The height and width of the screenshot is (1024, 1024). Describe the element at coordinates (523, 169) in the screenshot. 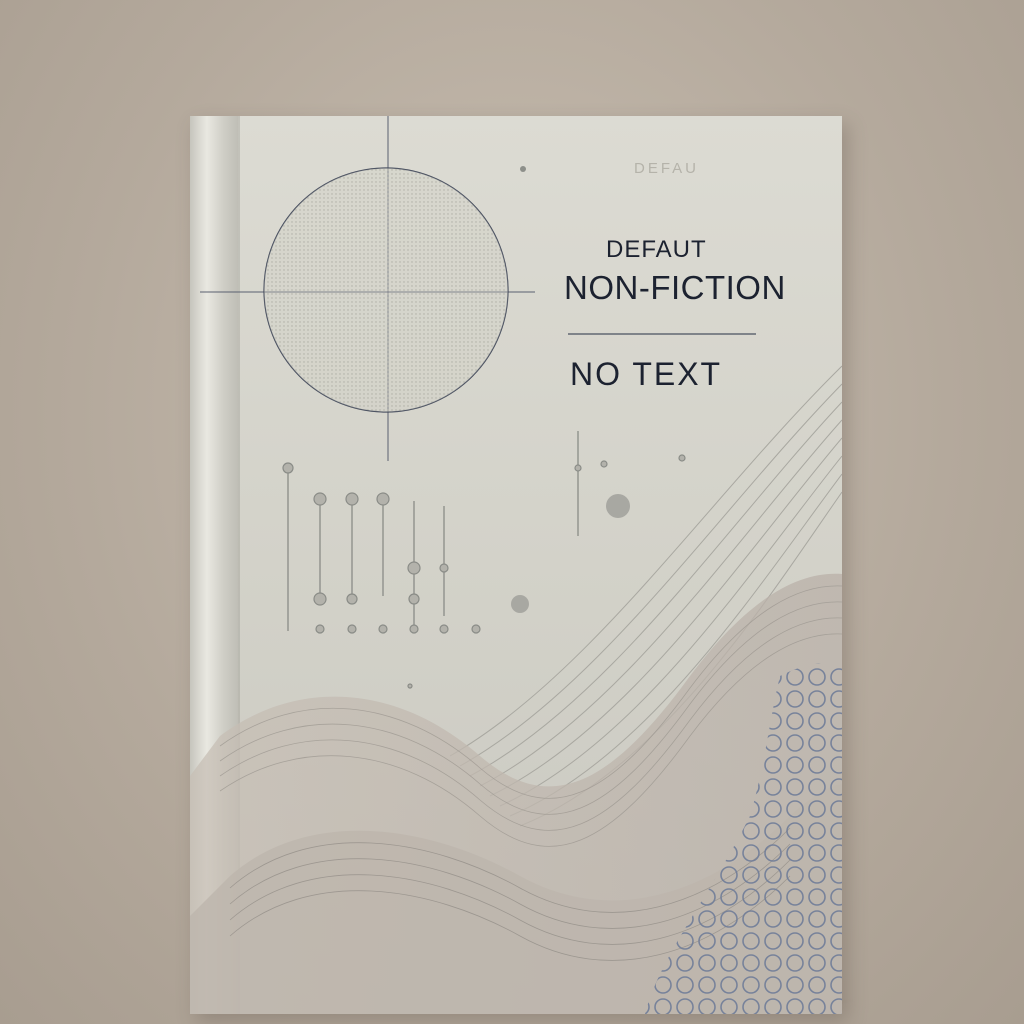

I see `small-dot` at that location.